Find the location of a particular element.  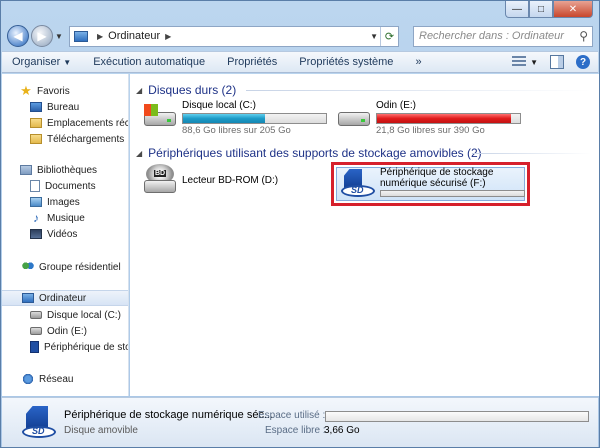

forward-arrow-icon: ▶ is located at coordinates (42, 36).